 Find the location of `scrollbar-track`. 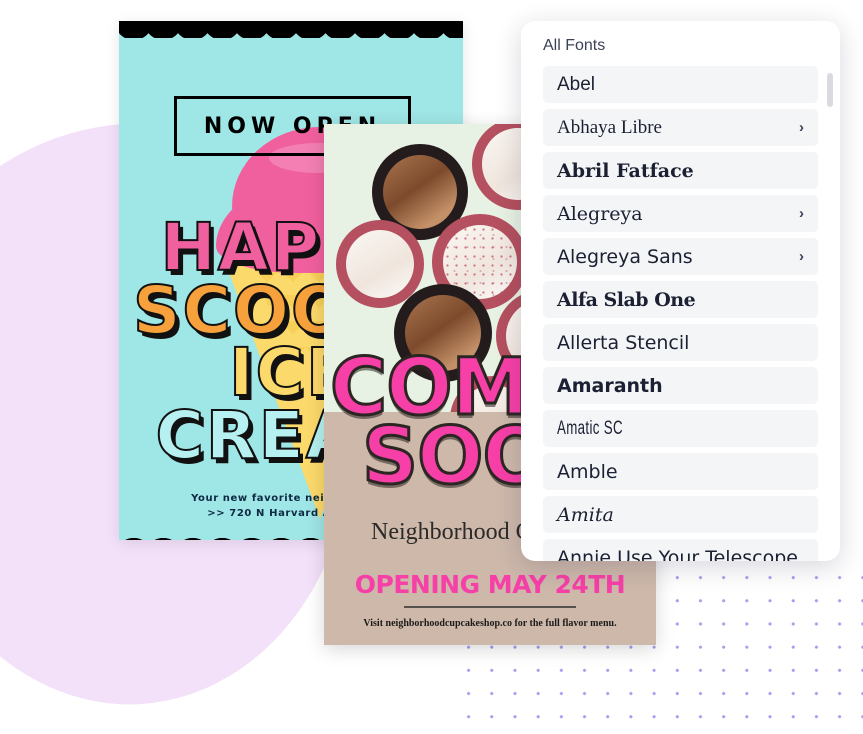

scrollbar-track is located at coordinates (830, 317).